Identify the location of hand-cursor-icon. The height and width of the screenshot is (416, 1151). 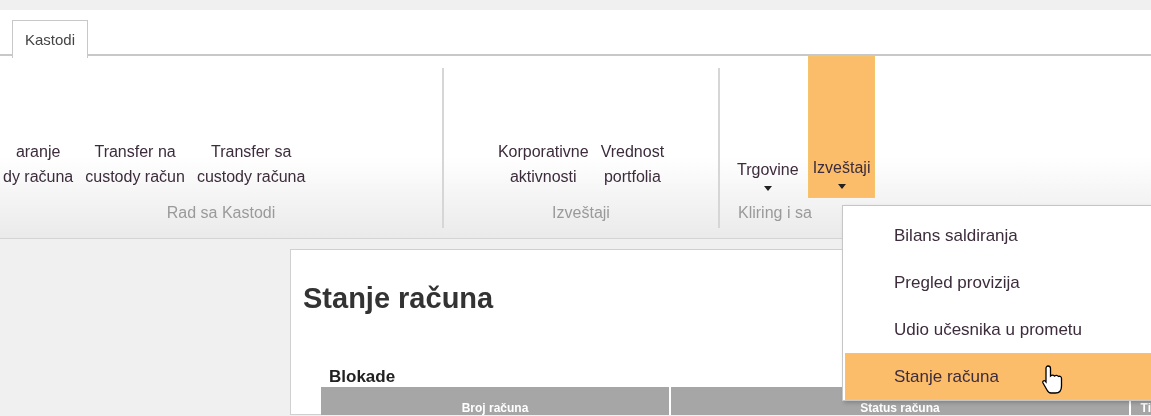
(1053, 380).